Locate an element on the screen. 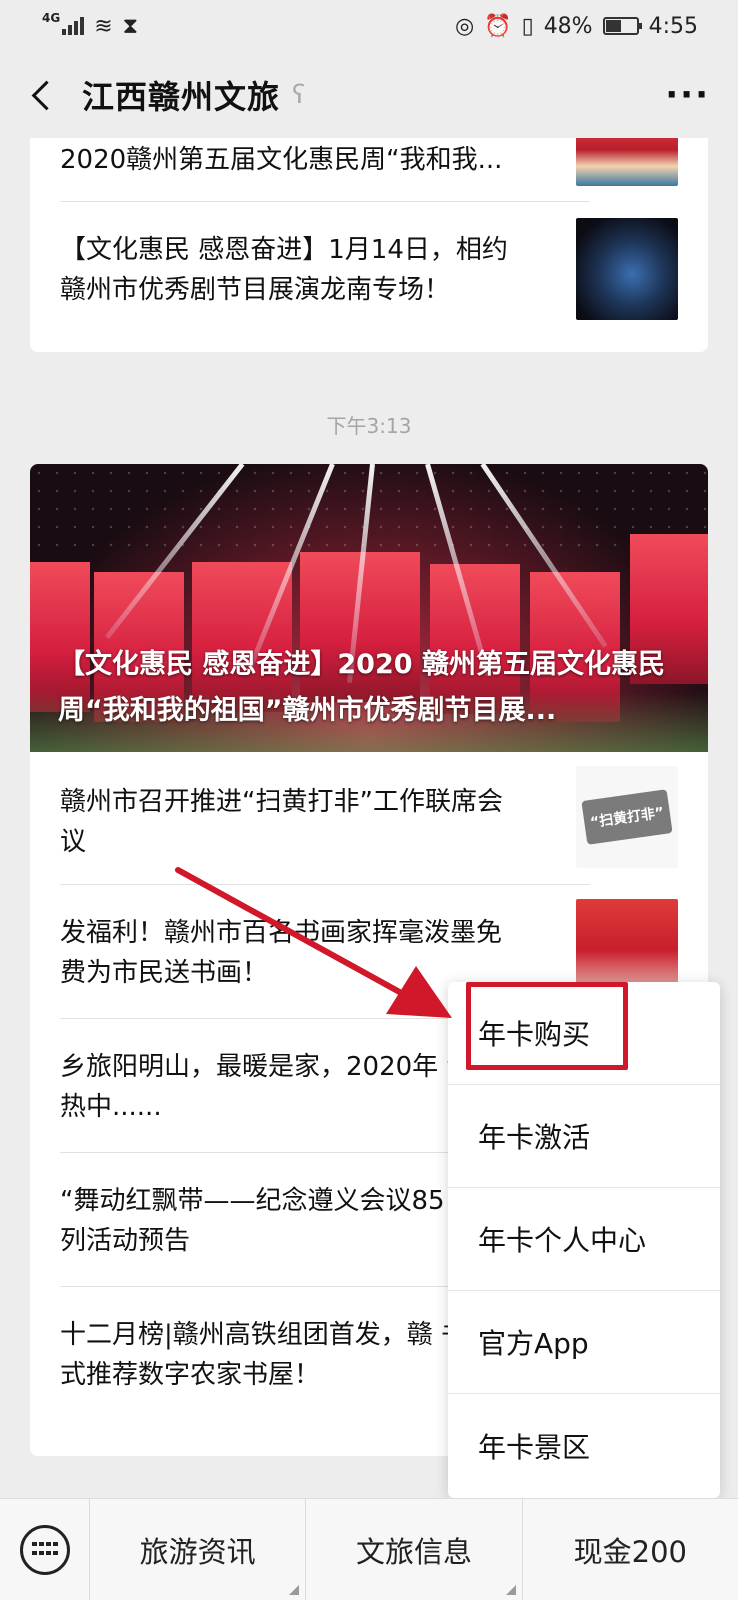 The height and width of the screenshot is (1600, 738). status-bar: 4G ≋ ⧗ ◎ ⏰ ▯ 48% 4:55 is located at coordinates (369, 26).